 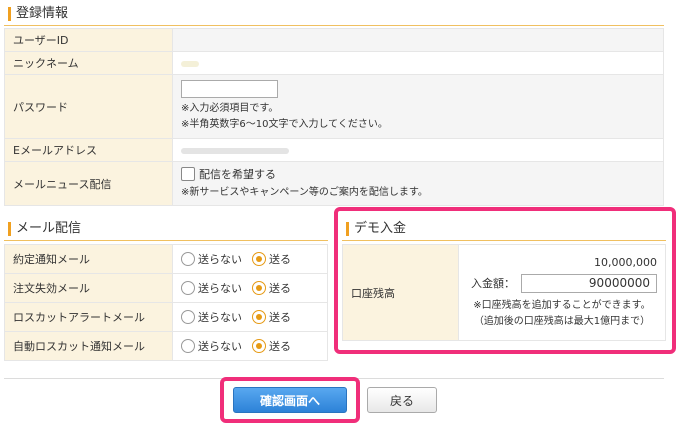 What do you see at coordinates (284, 124) in the screenshot?
I see `password-note-format: ※半角英数字6〜10文字で入力してください。` at bounding box center [284, 124].